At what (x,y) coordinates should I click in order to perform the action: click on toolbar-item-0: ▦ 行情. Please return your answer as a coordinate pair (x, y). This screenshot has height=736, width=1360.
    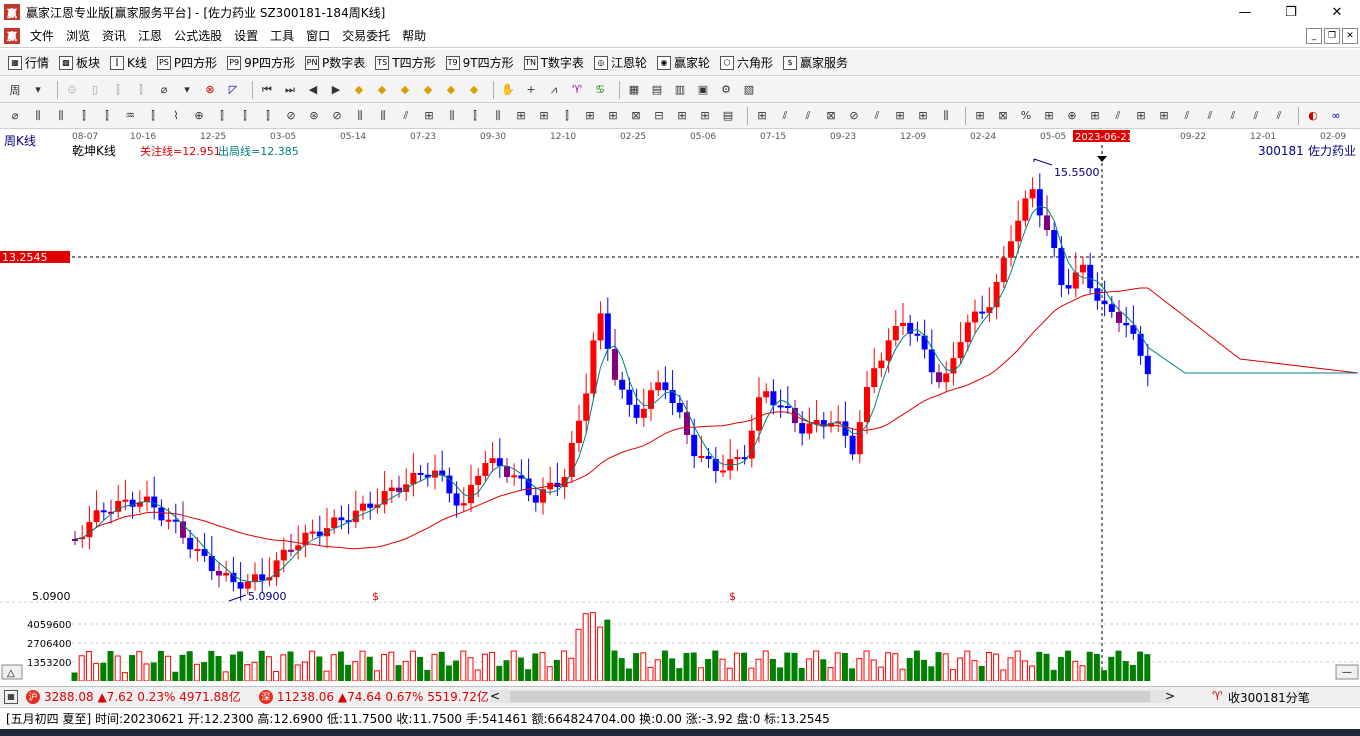
    Looking at the image, I should click on (28, 62).